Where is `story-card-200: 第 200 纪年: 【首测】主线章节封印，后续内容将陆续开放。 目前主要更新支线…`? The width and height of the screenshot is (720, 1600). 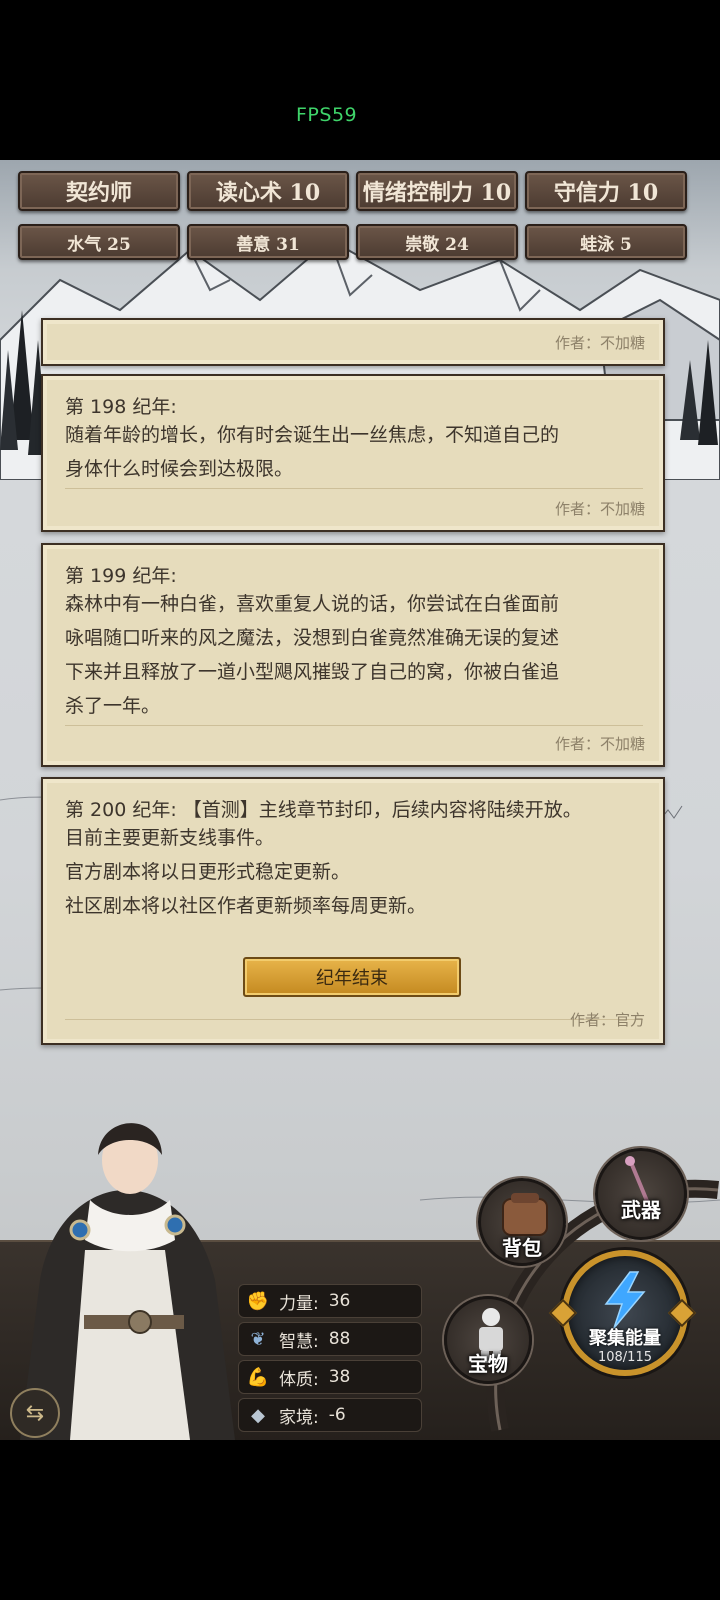 story-card-200: 第 200 纪年: 【首测】主线章节封印，后续内容将陆续开放。 目前主要更新支线… is located at coordinates (353, 911).